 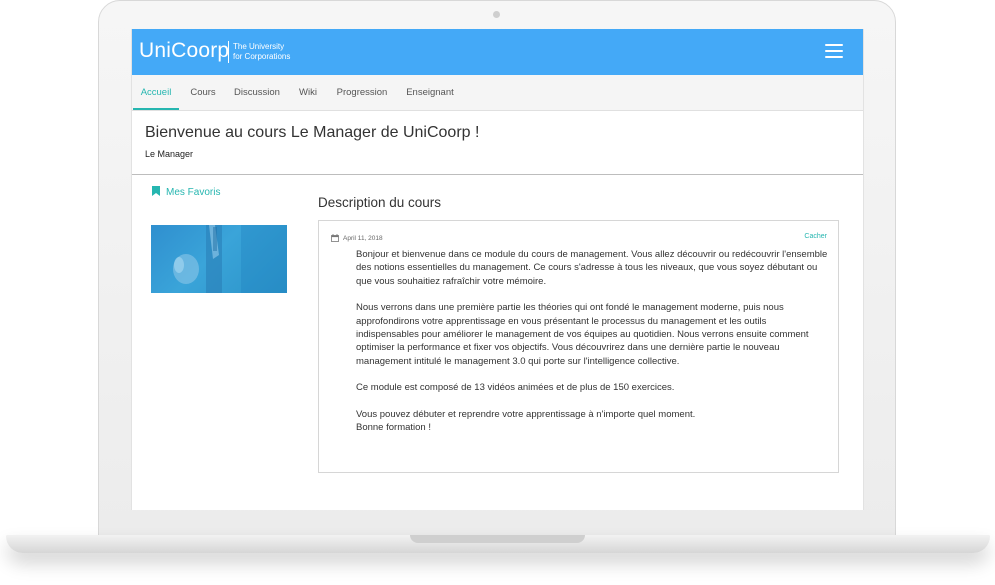 What do you see at coordinates (193, 192) in the screenshot?
I see `favorites-label: Mes Favoris` at bounding box center [193, 192].